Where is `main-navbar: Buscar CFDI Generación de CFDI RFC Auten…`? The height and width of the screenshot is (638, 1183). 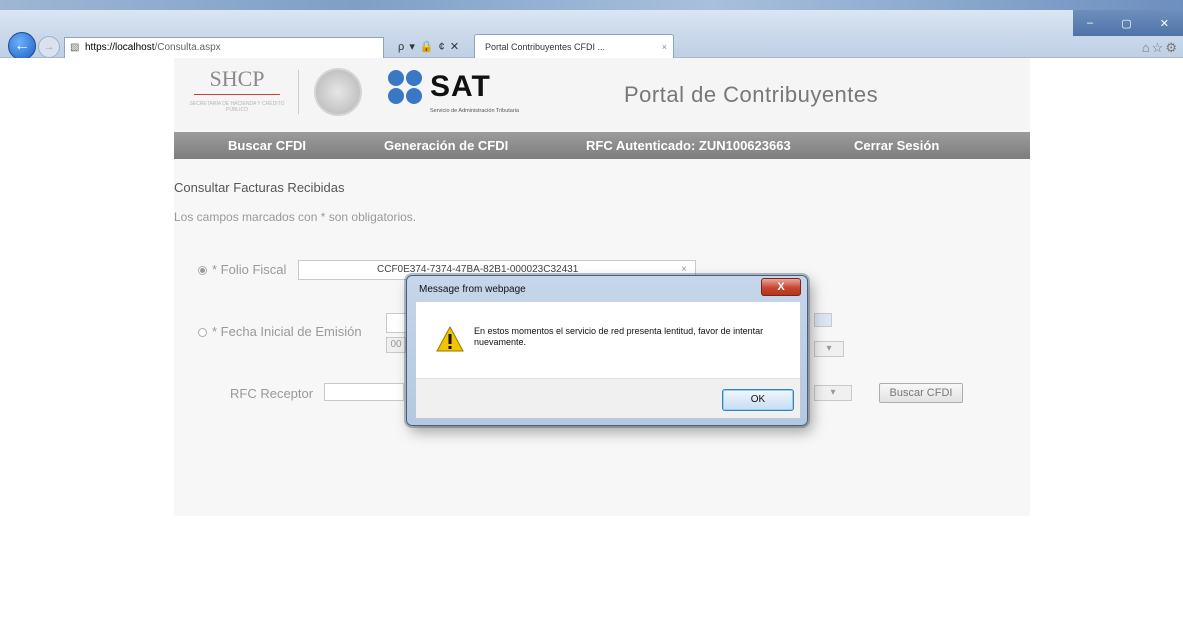
main-navbar: Buscar CFDI Generación de CFDI RFC Auten… is located at coordinates (602, 145).